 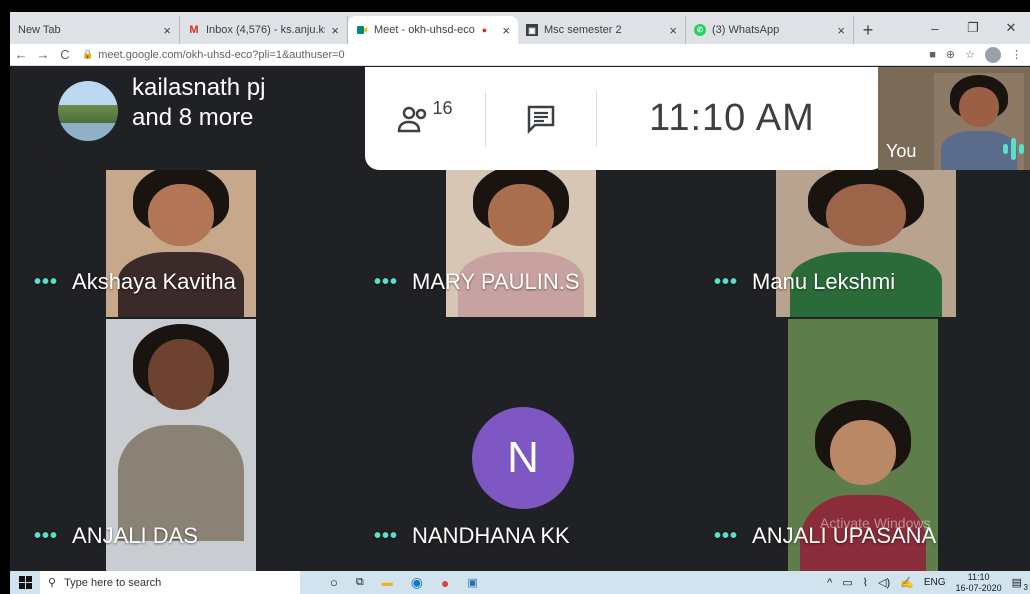 I want to click on notification-icon: ▤ 3, so click(x=1020, y=584).